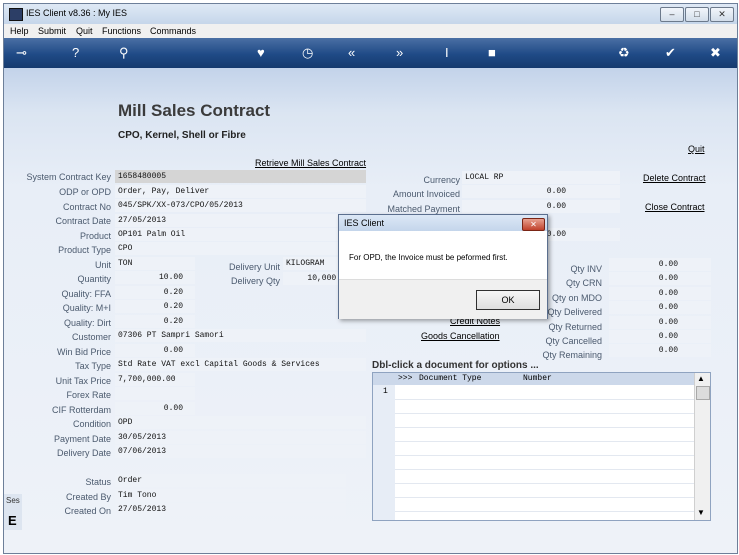 Image resolution: width=739 pixels, height=555 pixels. I want to click on created-by-field: Tim Tono, so click(230, 495).